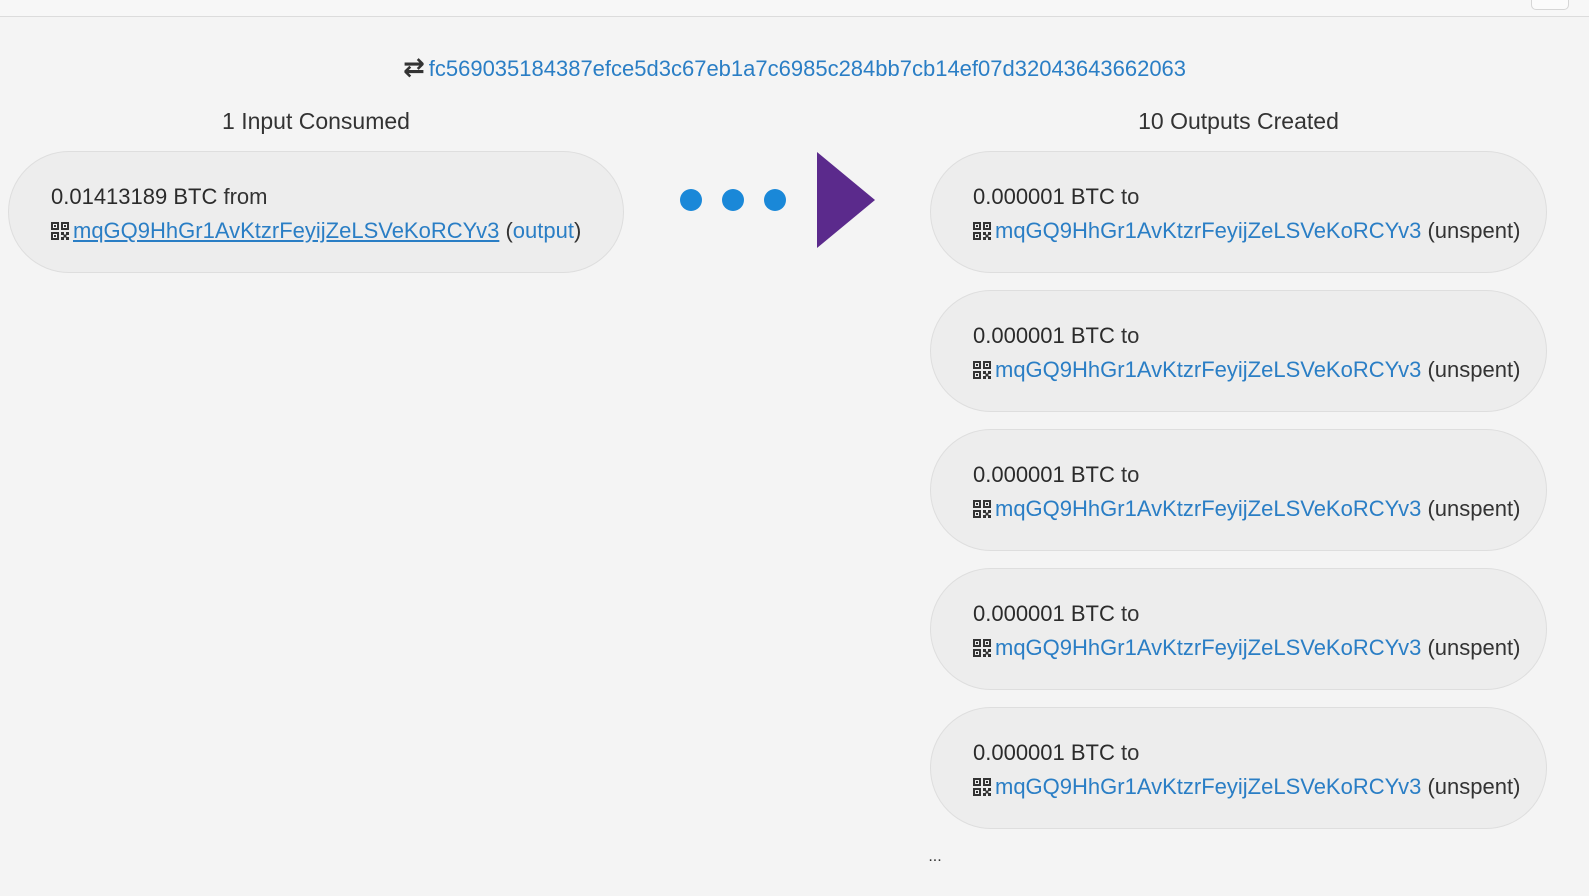 This screenshot has height=896, width=1589. I want to click on swap-arrows-icon: ⇄, so click(413, 67).